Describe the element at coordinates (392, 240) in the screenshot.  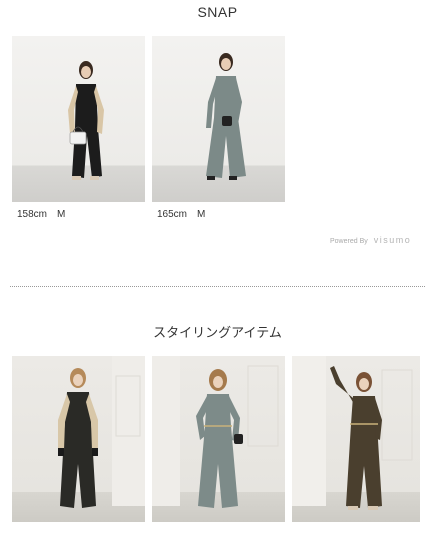
I see `visumo-logo: visumo` at that location.